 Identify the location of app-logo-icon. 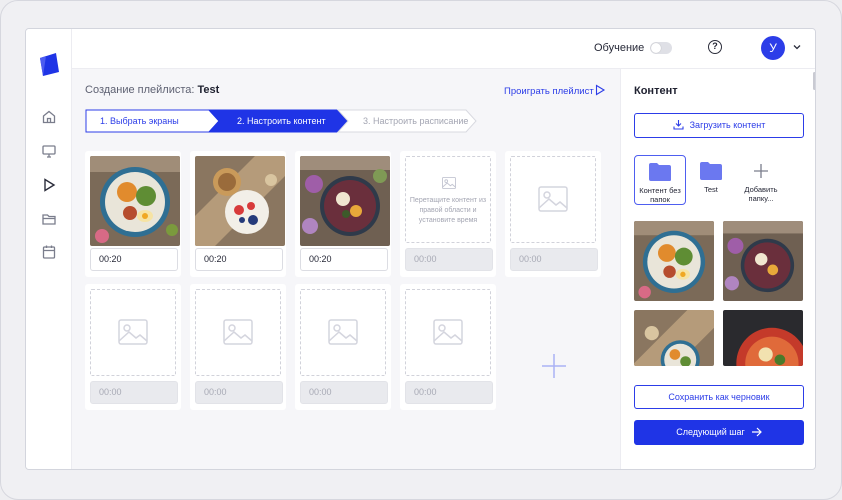
(49, 64).